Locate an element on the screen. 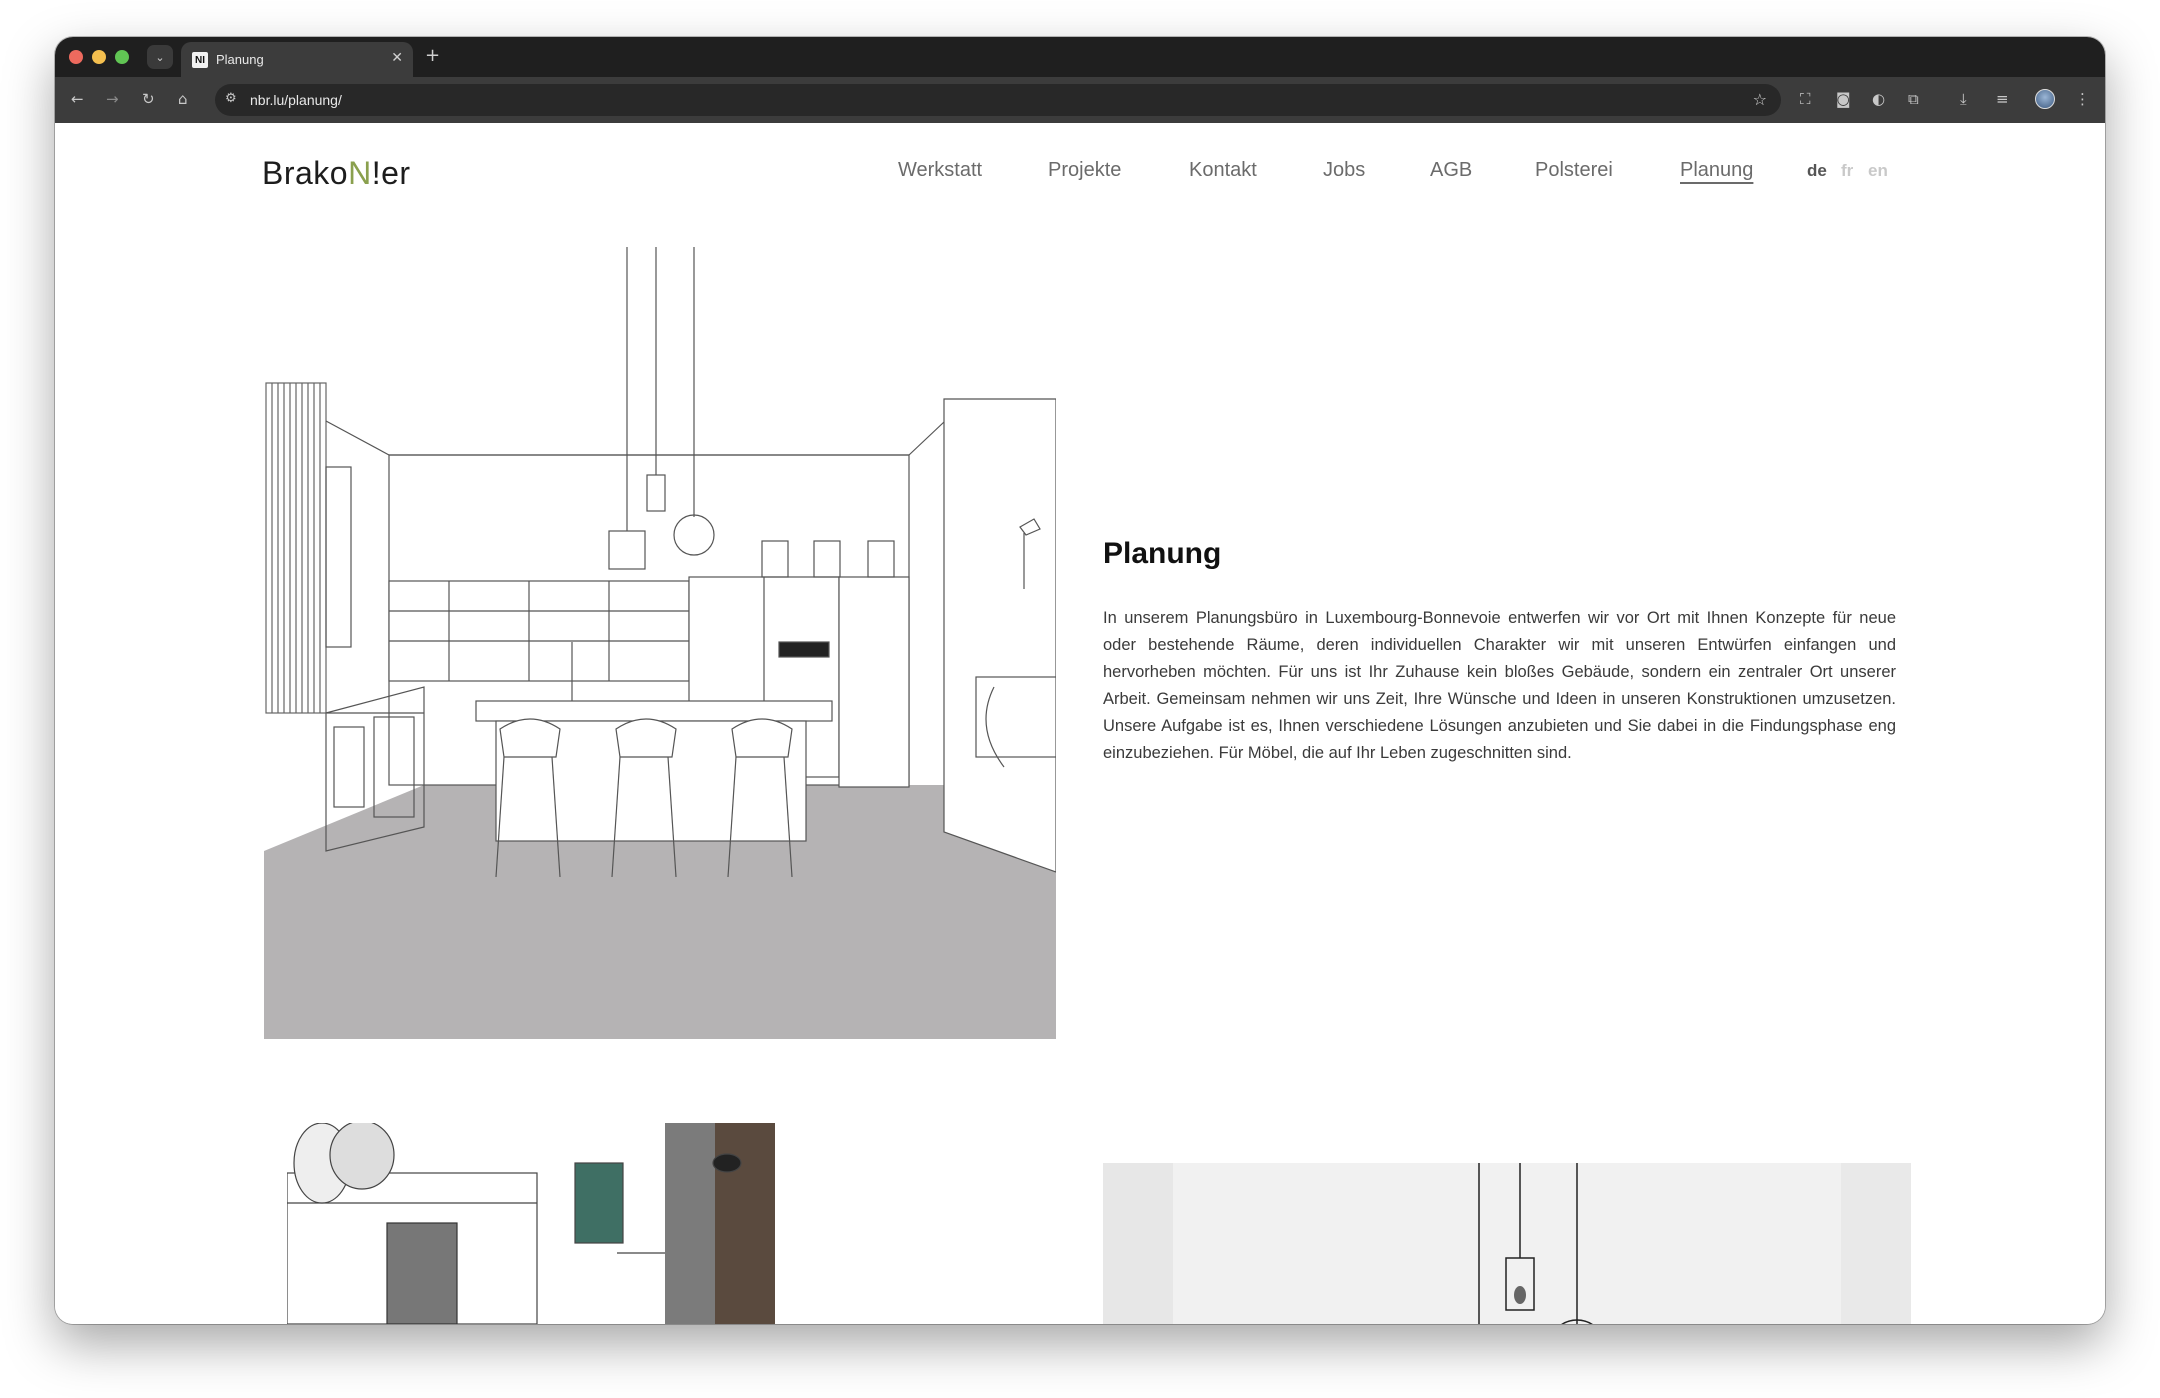  new-tab-plus-icon: + is located at coordinates (432, 55).